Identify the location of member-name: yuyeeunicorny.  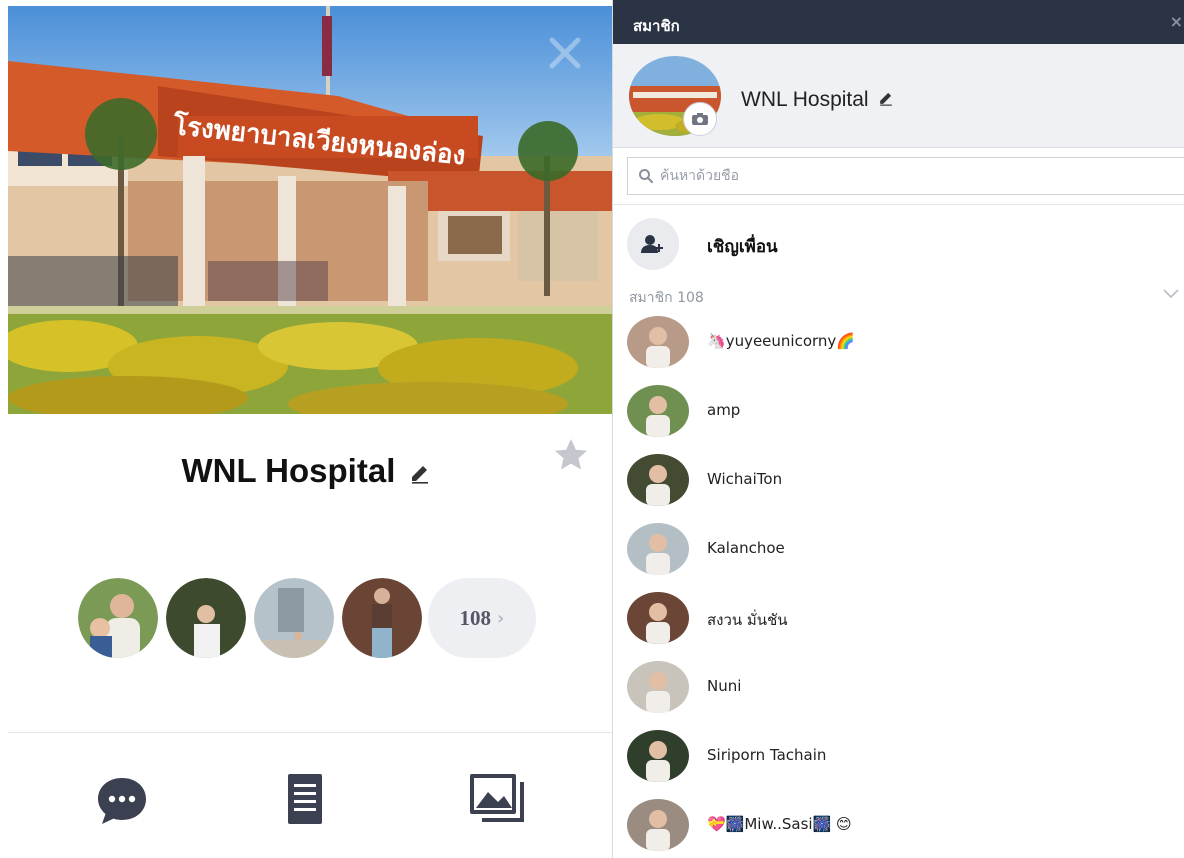
(781, 341).